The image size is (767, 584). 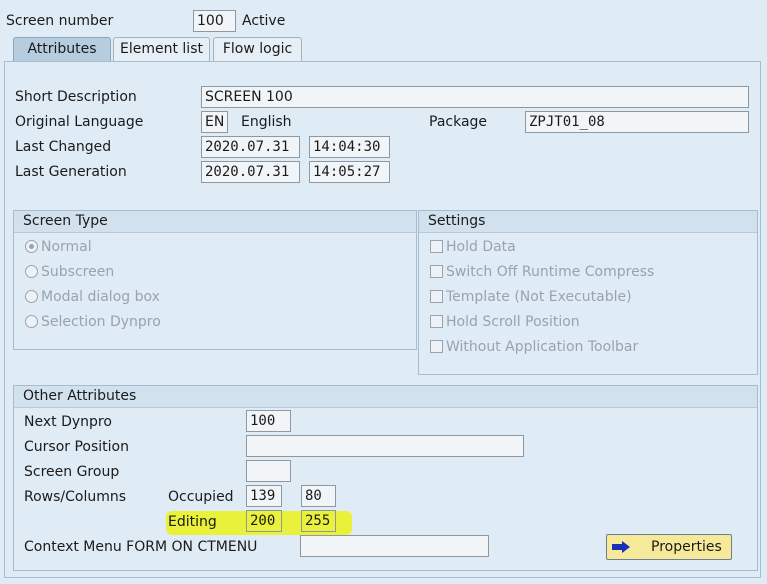 I want to click on context-menu-label: Context Menu FORM ON CTMENU, so click(x=141, y=547).